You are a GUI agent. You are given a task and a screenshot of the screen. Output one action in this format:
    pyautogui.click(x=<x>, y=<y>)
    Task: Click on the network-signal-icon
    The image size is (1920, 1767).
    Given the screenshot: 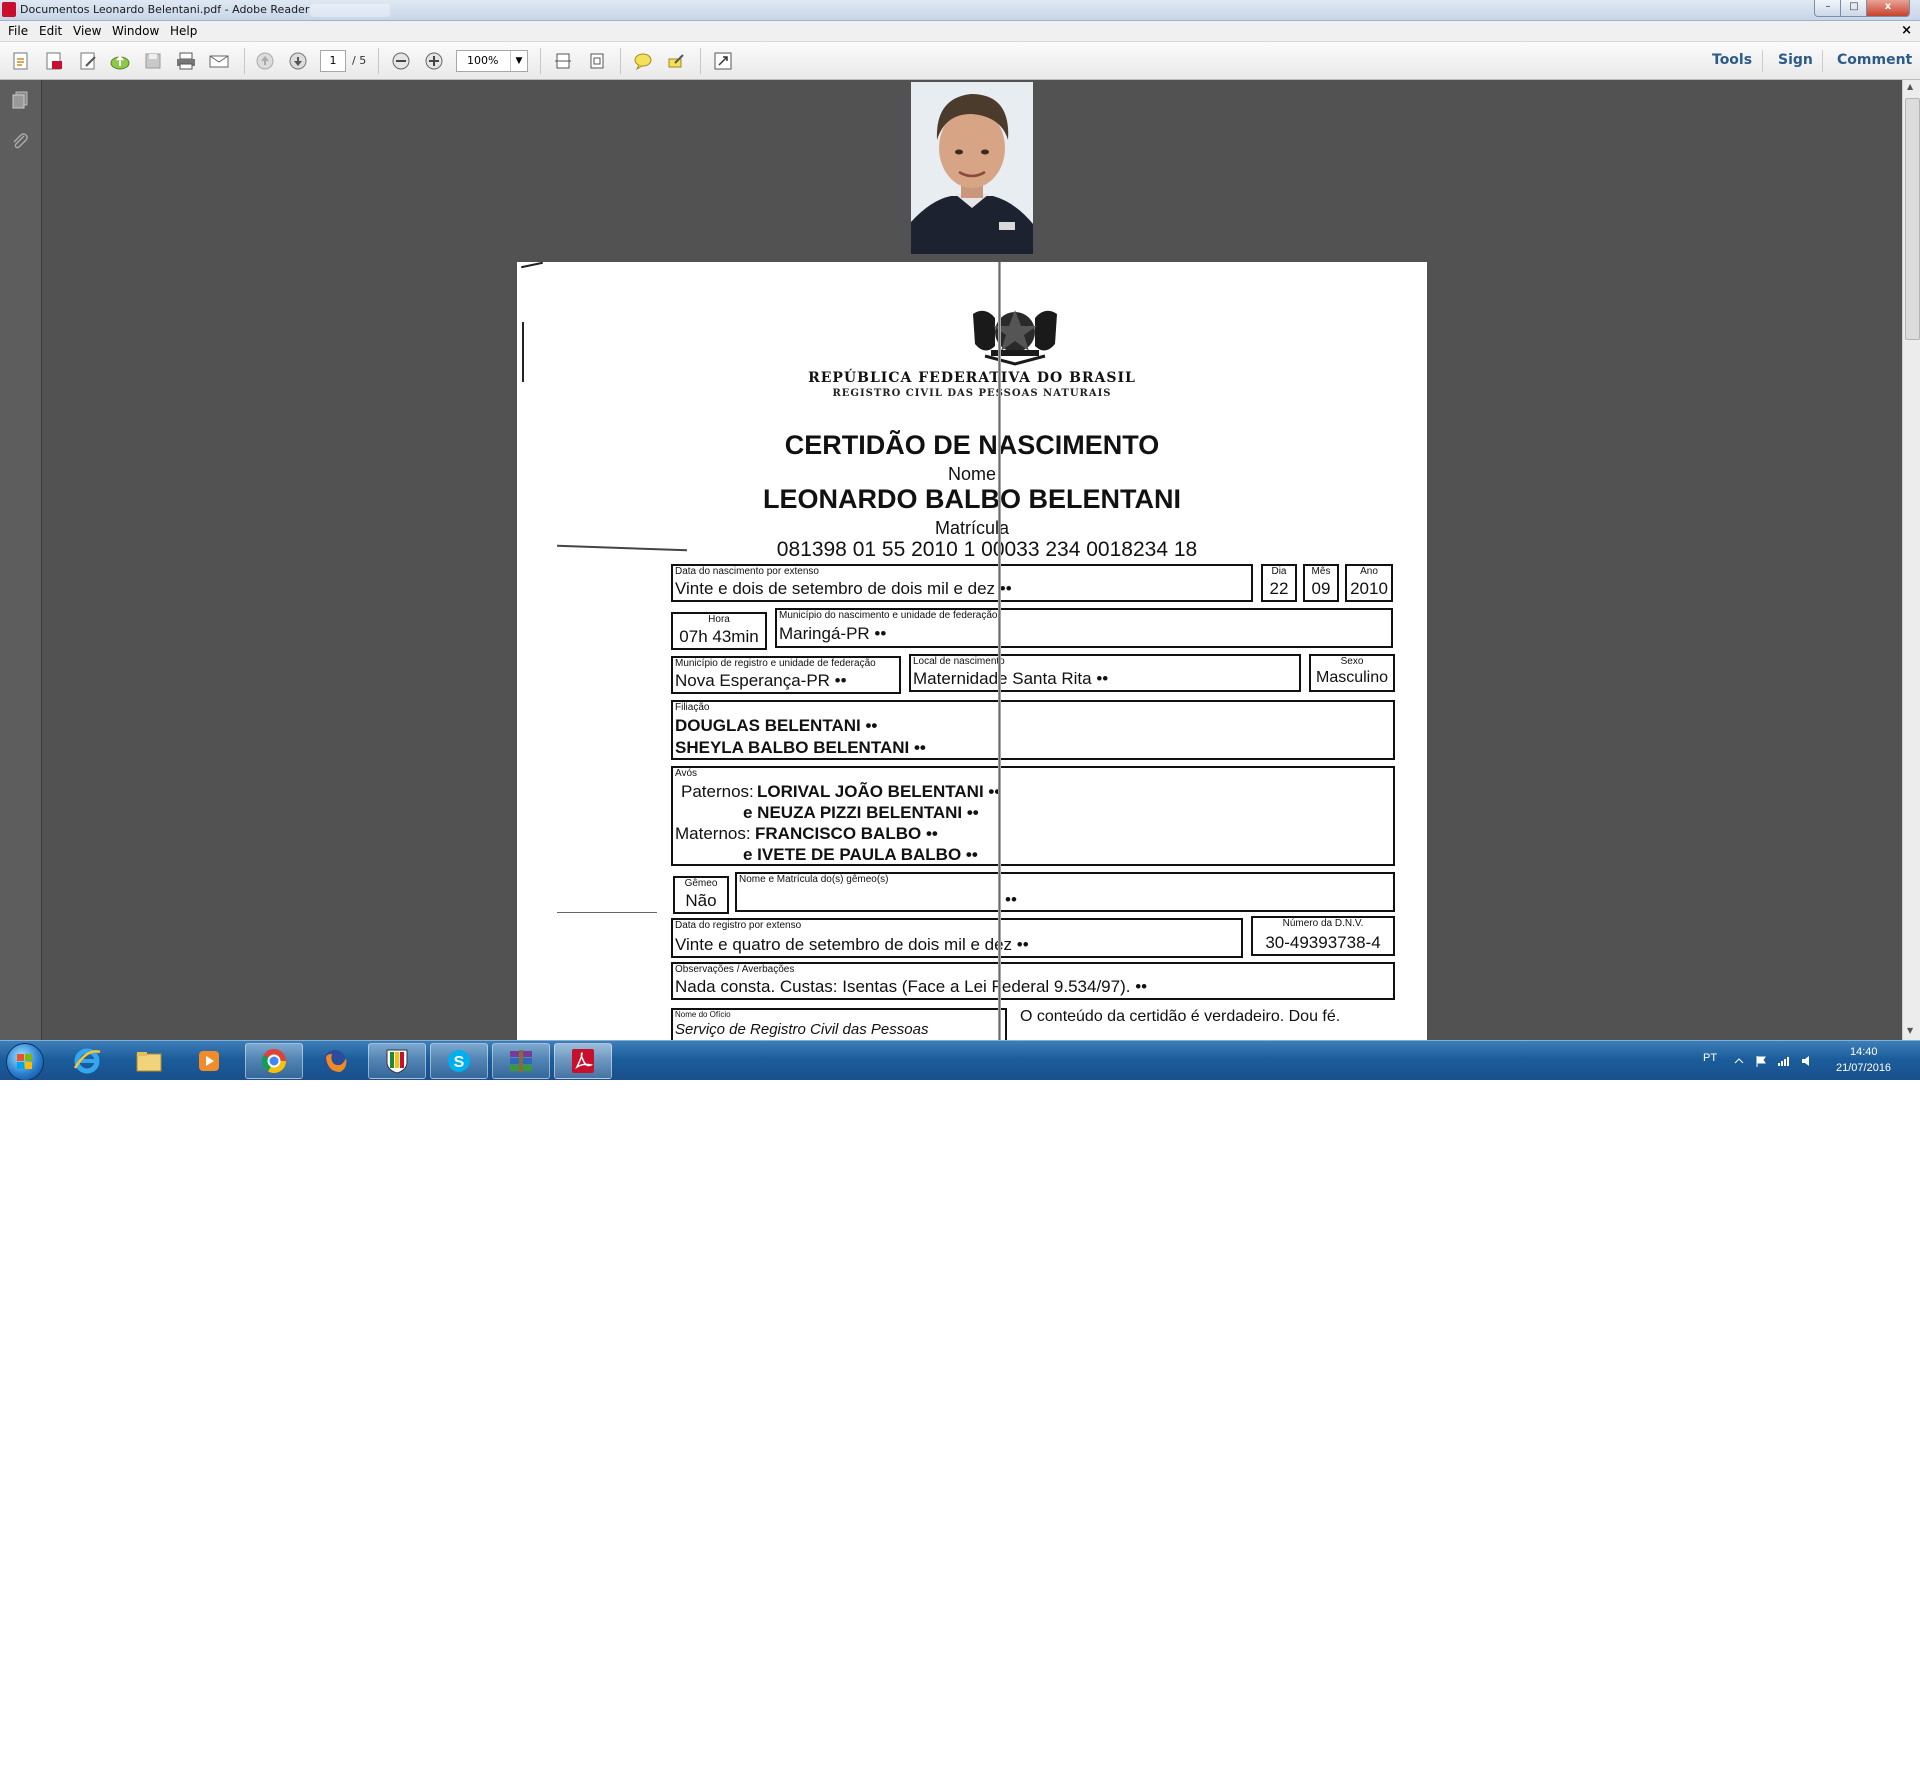 What is the action you would take?
    pyautogui.click(x=1783, y=1061)
    